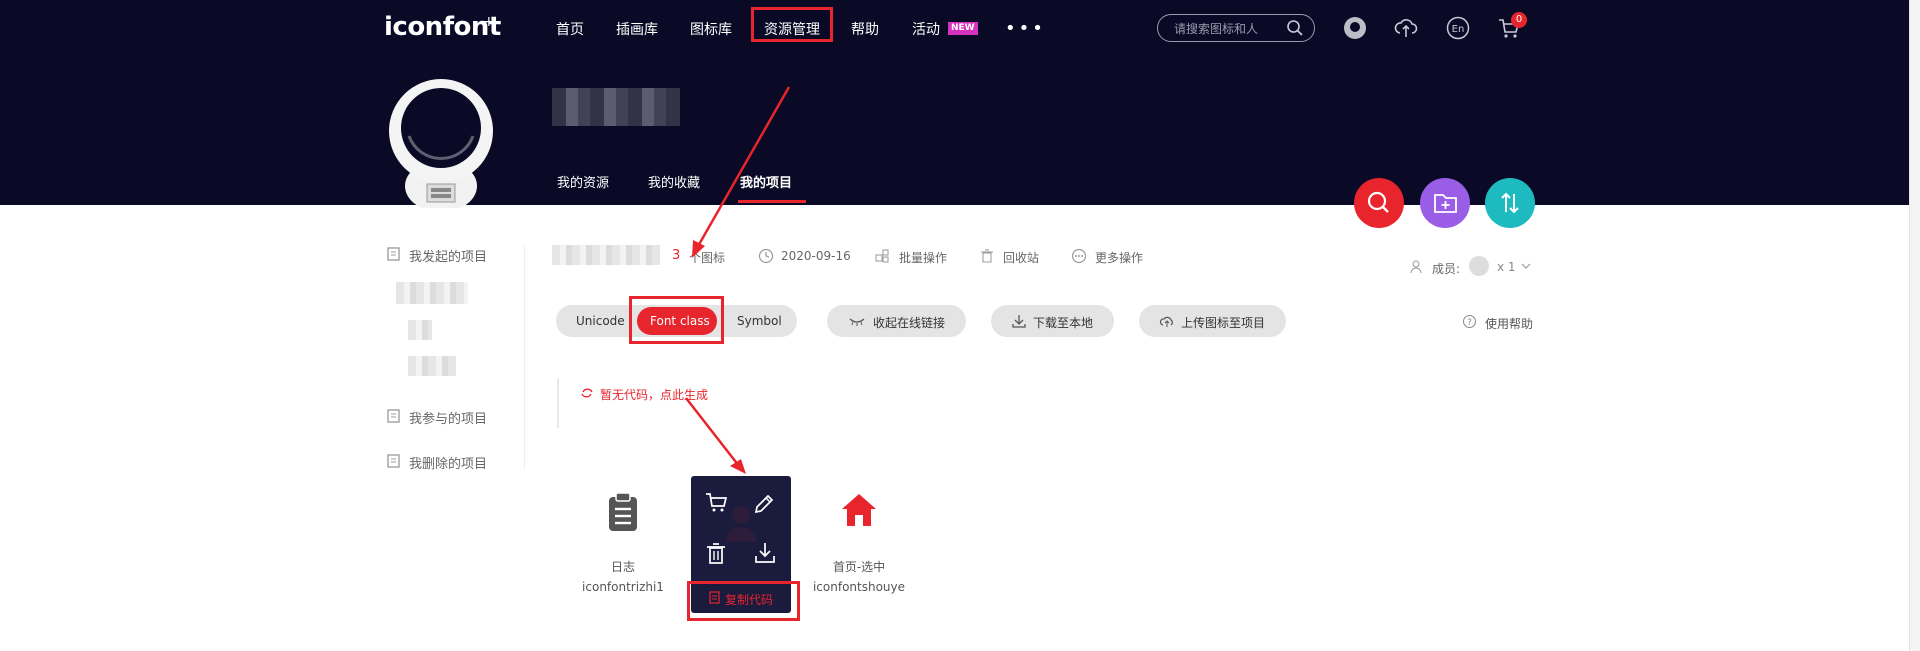 The width and height of the screenshot is (1920, 651). I want to click on help-icon: ?, so click(1469, 321).